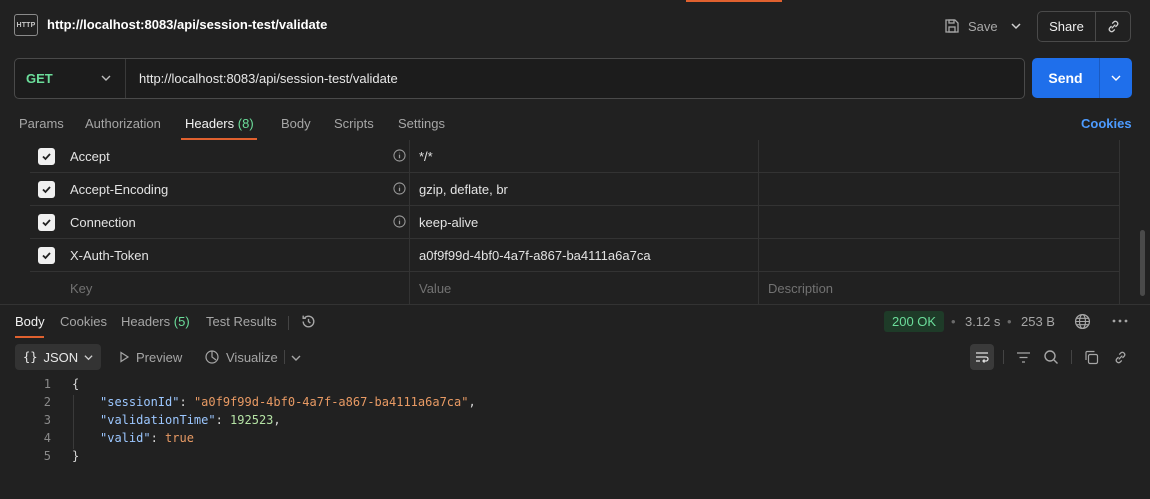 This screenshot has width=1150, height=499. Describe the element at coordinates (90, 156) in the screenshot. I see `header-key: Accept` at that location.